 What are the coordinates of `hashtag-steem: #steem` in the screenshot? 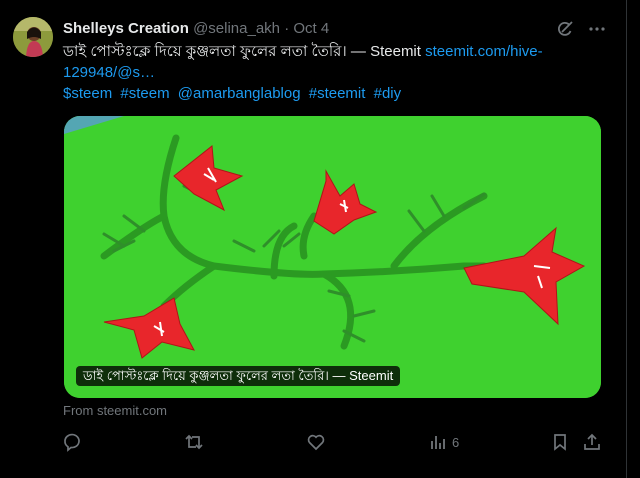 It's located at (144, 93).